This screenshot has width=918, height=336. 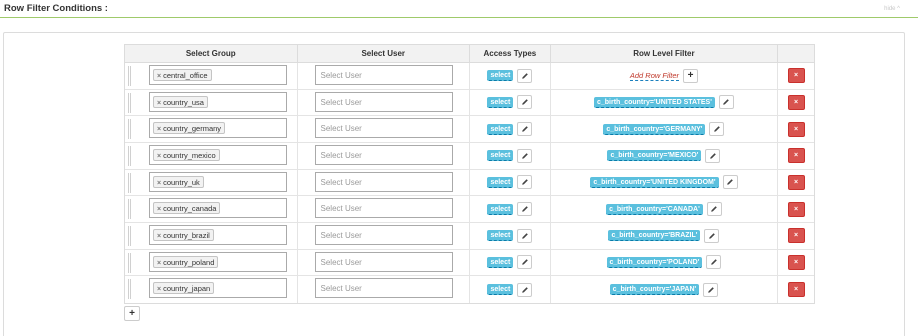 I want to click on column-header-access-types: Access Types, so click(x=510, y=53).